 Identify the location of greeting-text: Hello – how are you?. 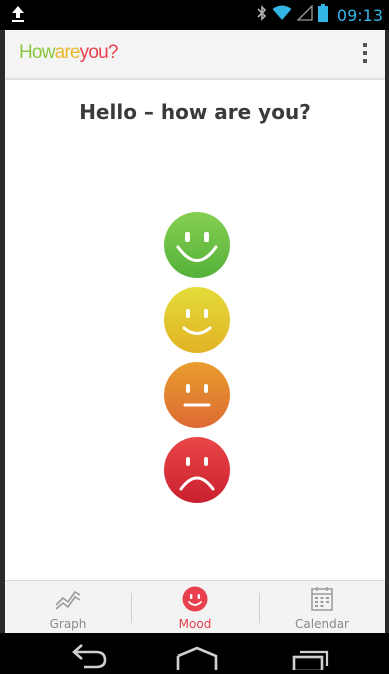
(195, 112).